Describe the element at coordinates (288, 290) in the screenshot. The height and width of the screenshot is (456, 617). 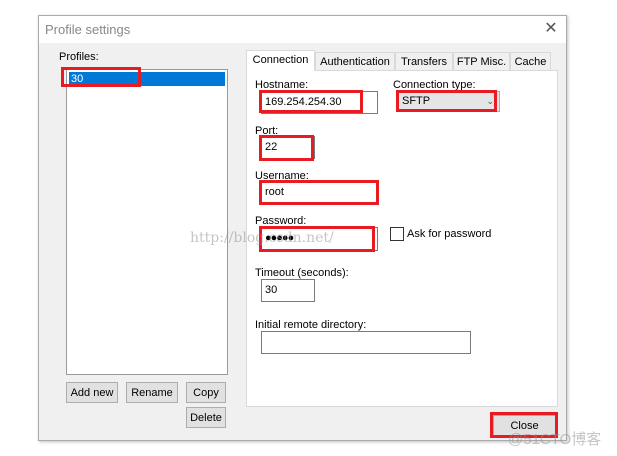
I see `timeout-input: 30` at that location.